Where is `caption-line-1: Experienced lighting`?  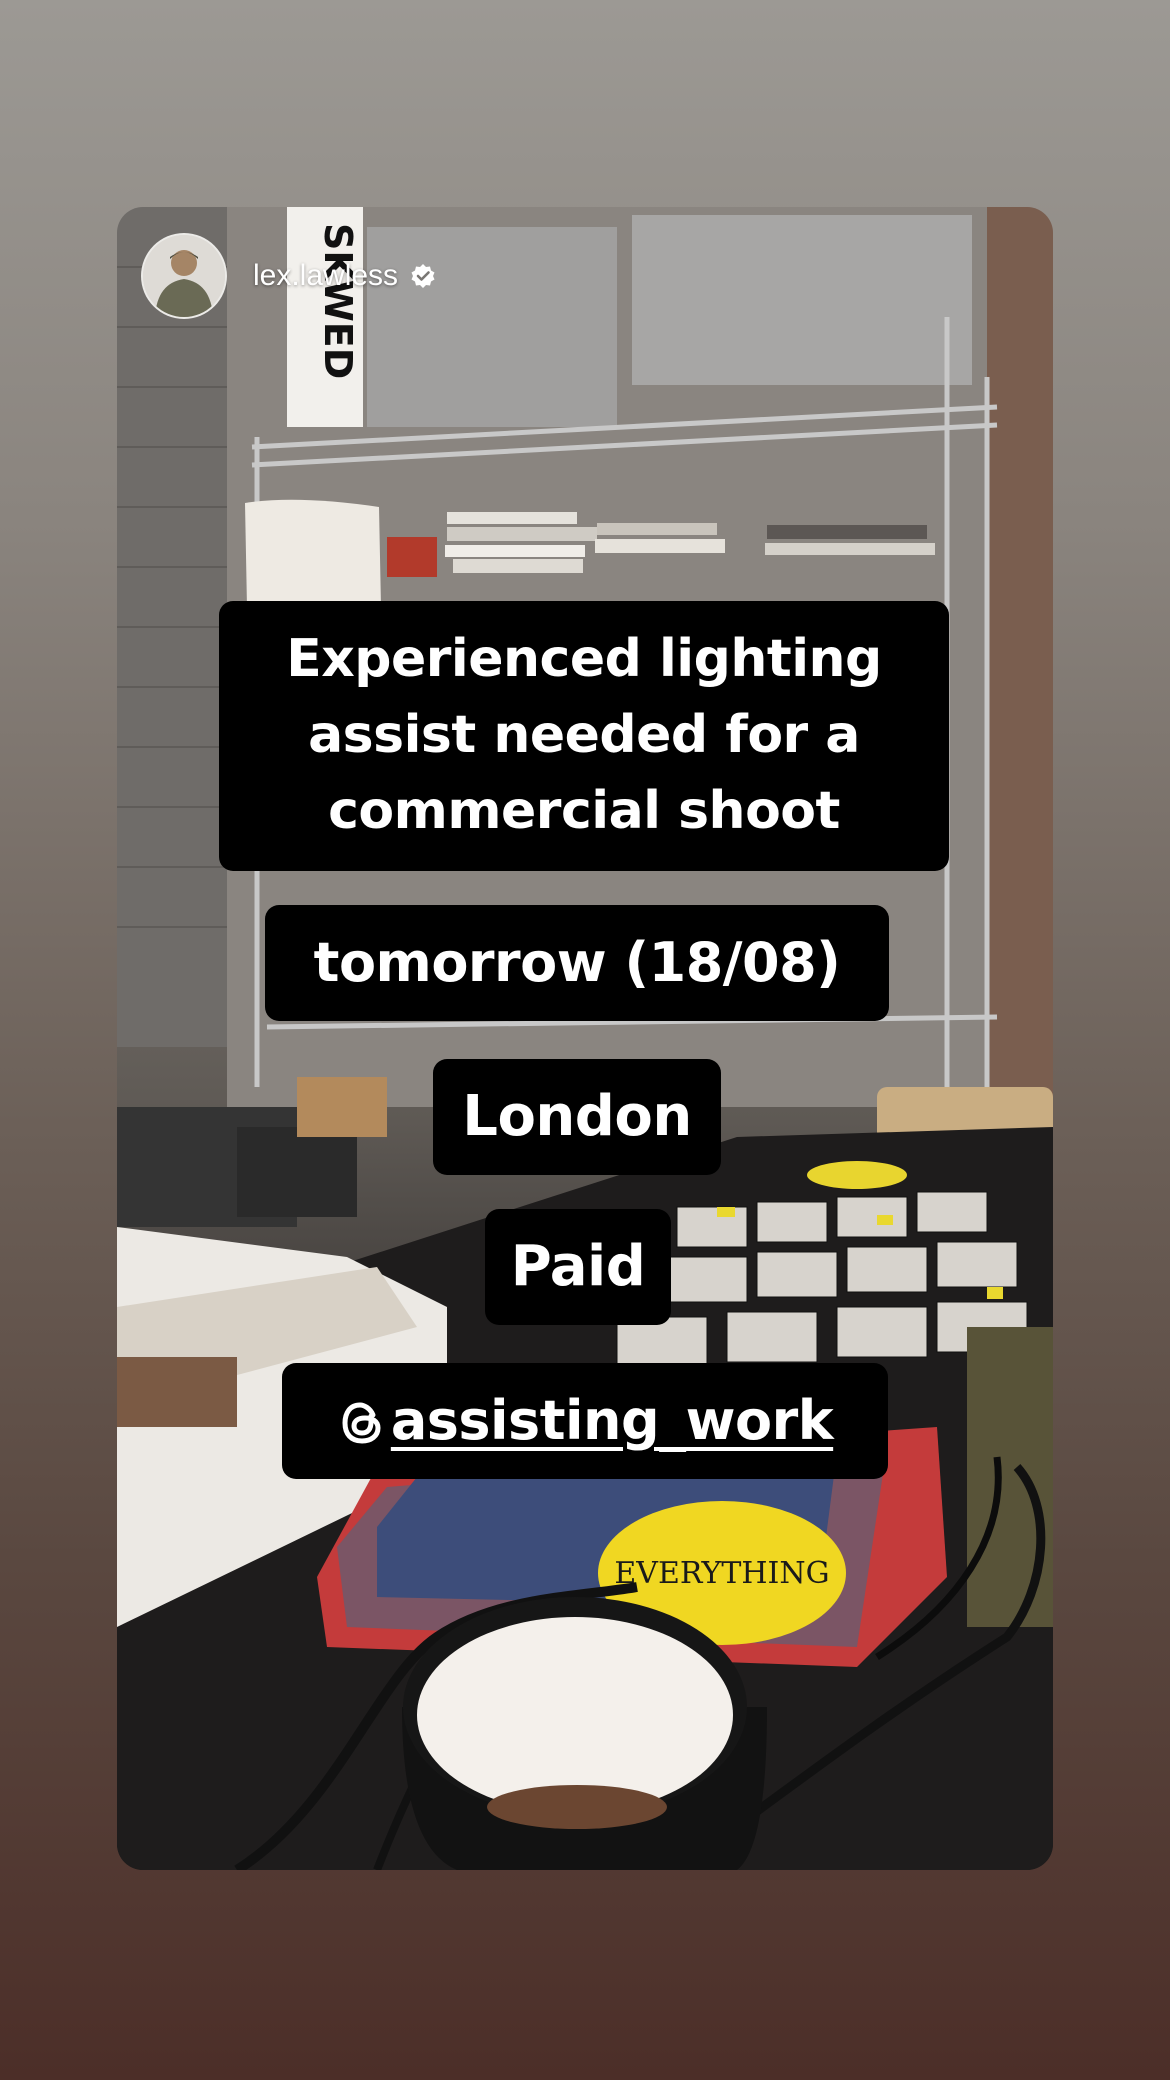
caption-line-1: Experienced lighting is located at coordinates (584, 659).